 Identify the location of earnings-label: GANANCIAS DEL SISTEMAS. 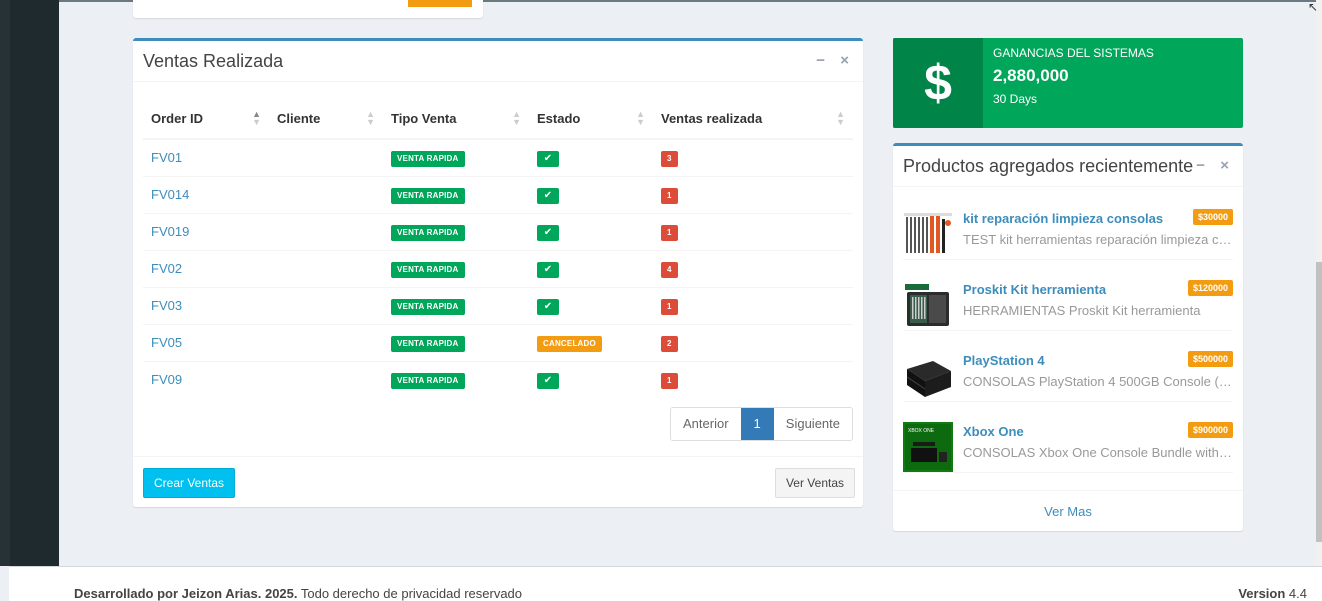
(1073, 53).